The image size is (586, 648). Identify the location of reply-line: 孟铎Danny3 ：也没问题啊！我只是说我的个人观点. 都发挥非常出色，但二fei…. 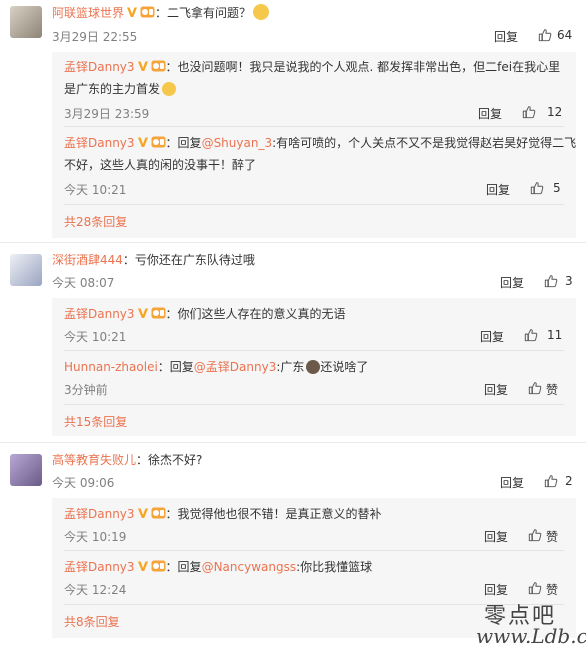
(312, 67).